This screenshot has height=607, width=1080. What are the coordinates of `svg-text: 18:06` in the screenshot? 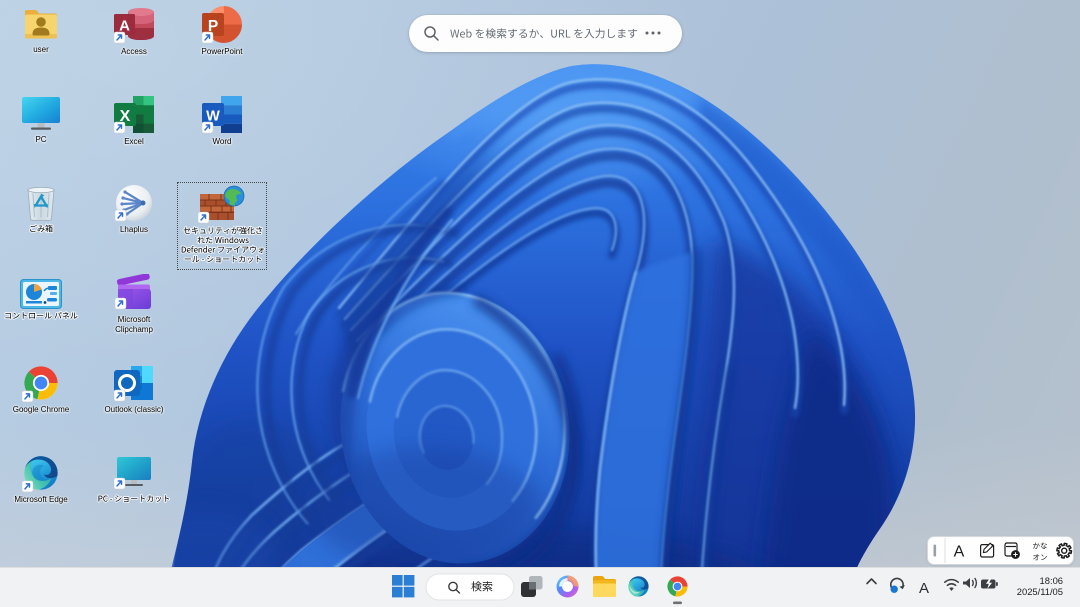 It's located at (1051, 580).